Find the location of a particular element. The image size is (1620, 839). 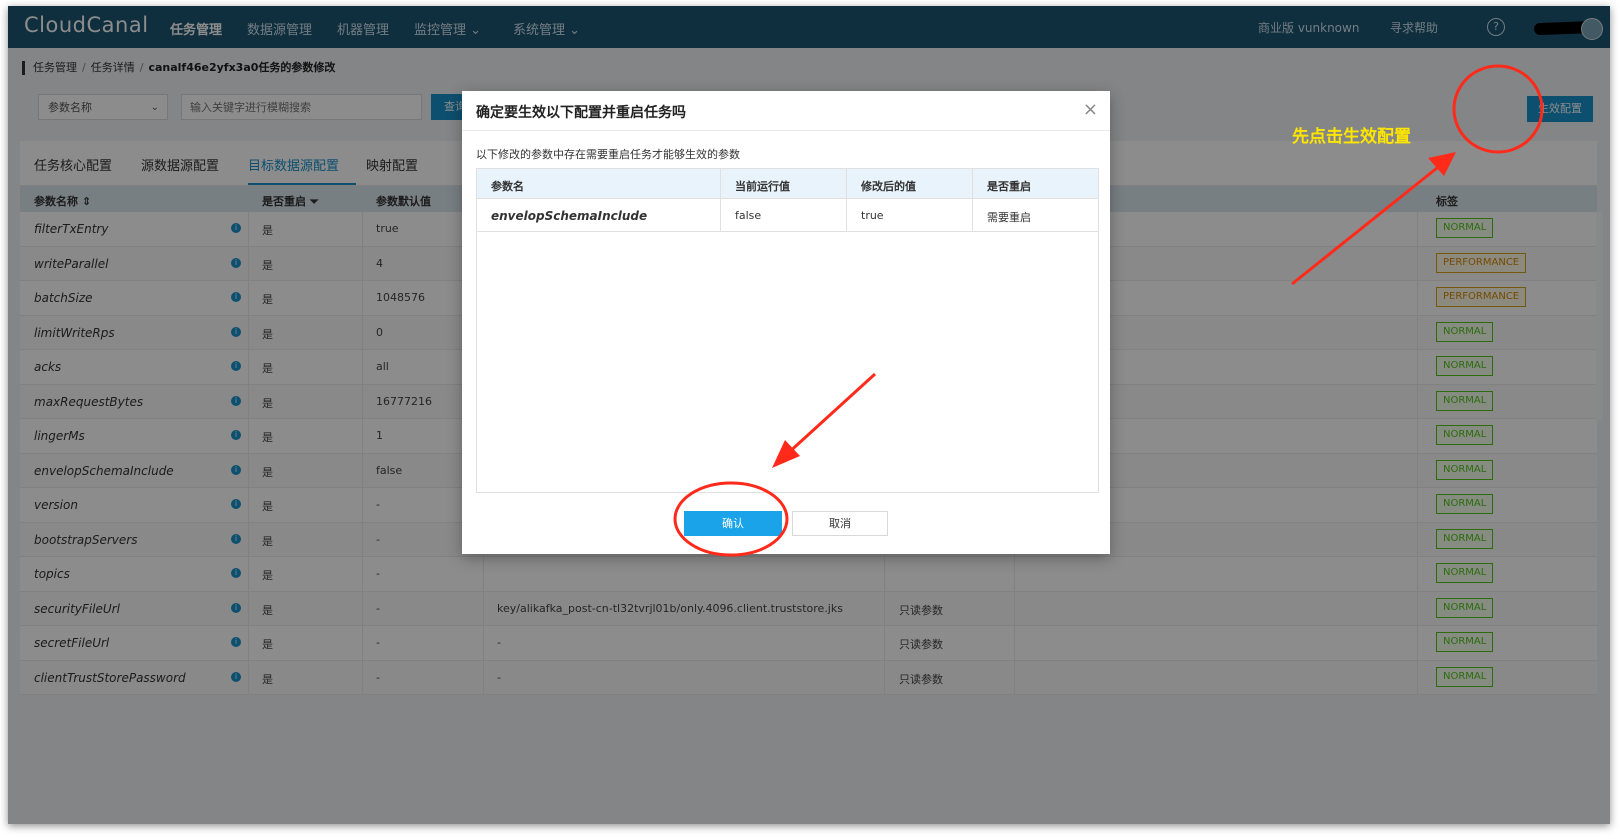

annotation-arrow-confirm is located at coordinates (830, 414).